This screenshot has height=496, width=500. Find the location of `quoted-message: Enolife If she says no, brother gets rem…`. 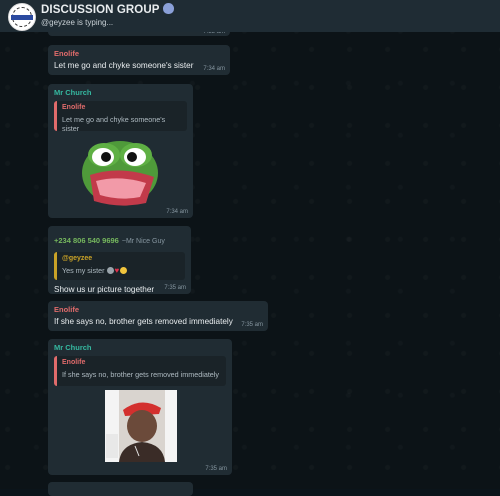

quoted-message: Enolife If she says no, brother gets rem… is located at coordinates (140, 371).